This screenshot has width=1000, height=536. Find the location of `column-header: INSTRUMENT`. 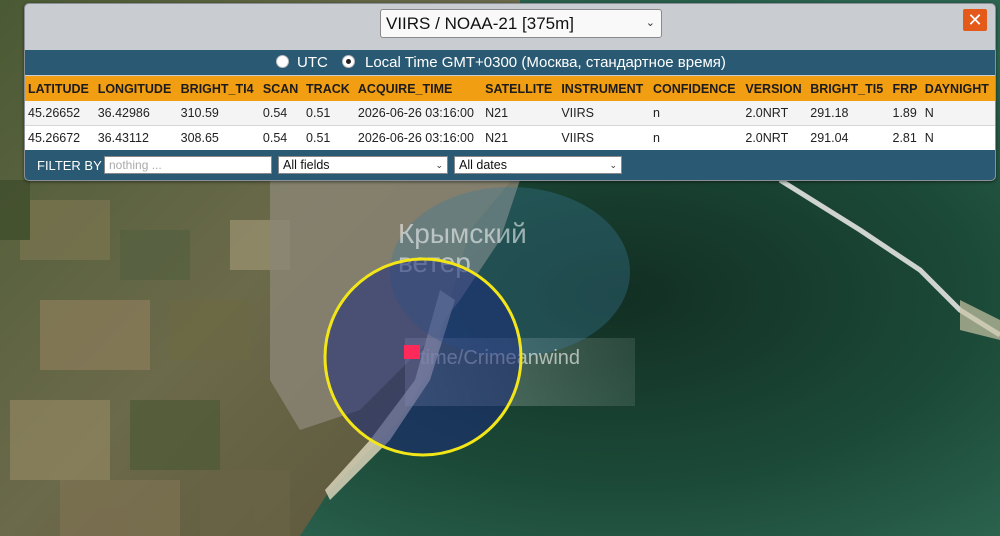

column-header: INSTRUMENT is located at coordinates (604, 88).